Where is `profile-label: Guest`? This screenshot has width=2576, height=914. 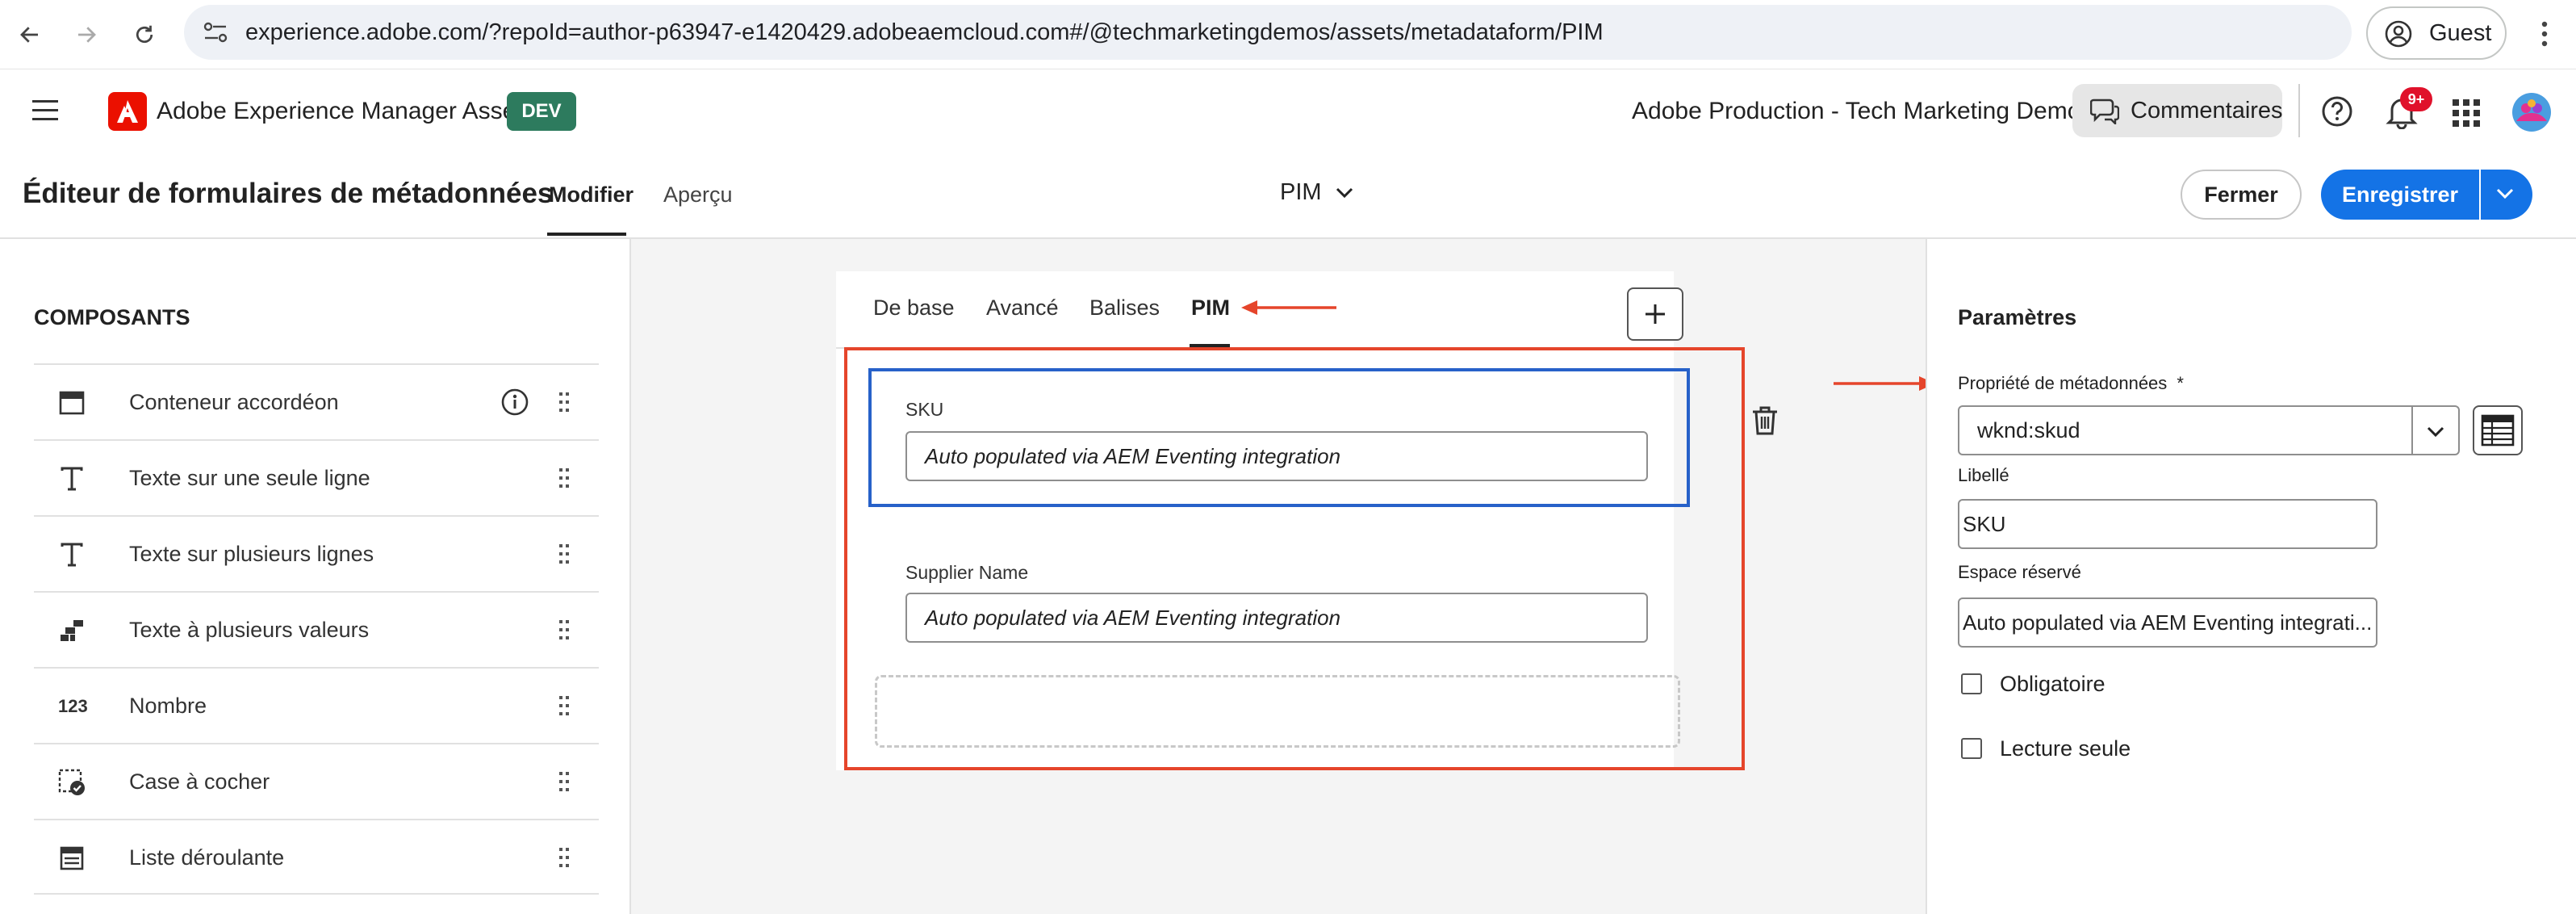 profile-label: Guest is located at coordinates (2460, 33).